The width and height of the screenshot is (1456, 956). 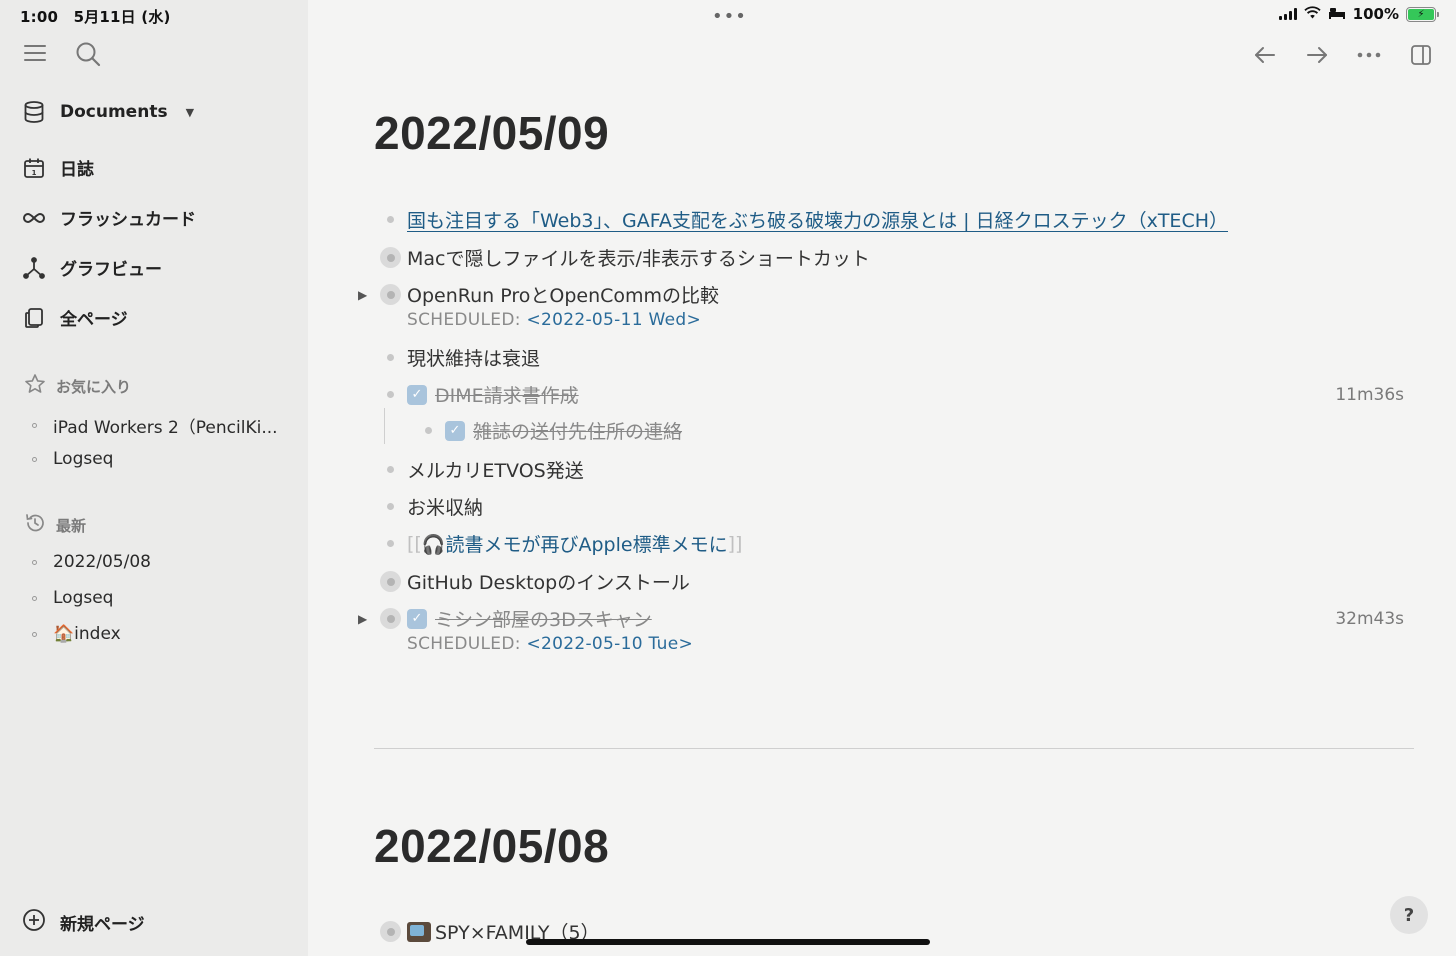 I want to click on forward-arrow-icon, so click(x=1317, y=55).